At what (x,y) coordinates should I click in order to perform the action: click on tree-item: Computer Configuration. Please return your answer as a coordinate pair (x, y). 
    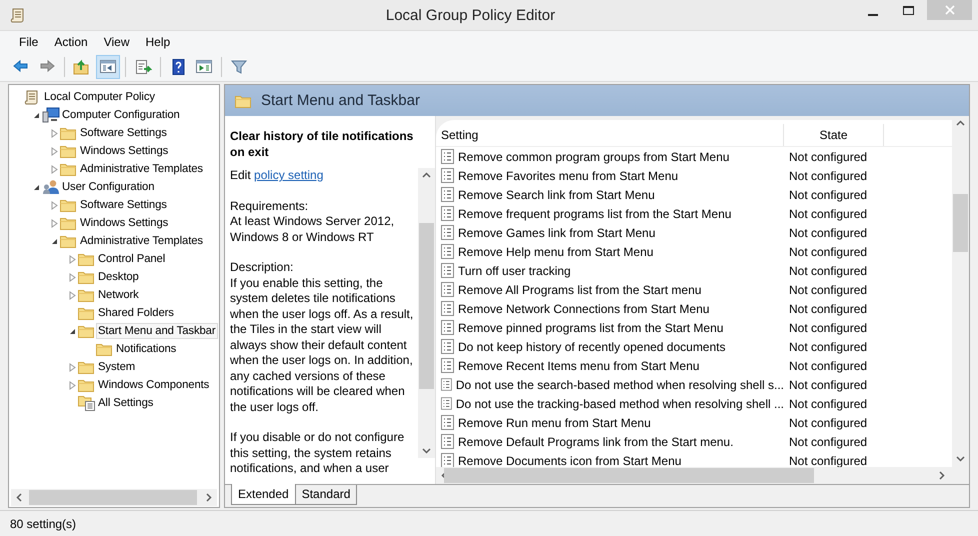
    Looking at the image, I should click on (121, 115).